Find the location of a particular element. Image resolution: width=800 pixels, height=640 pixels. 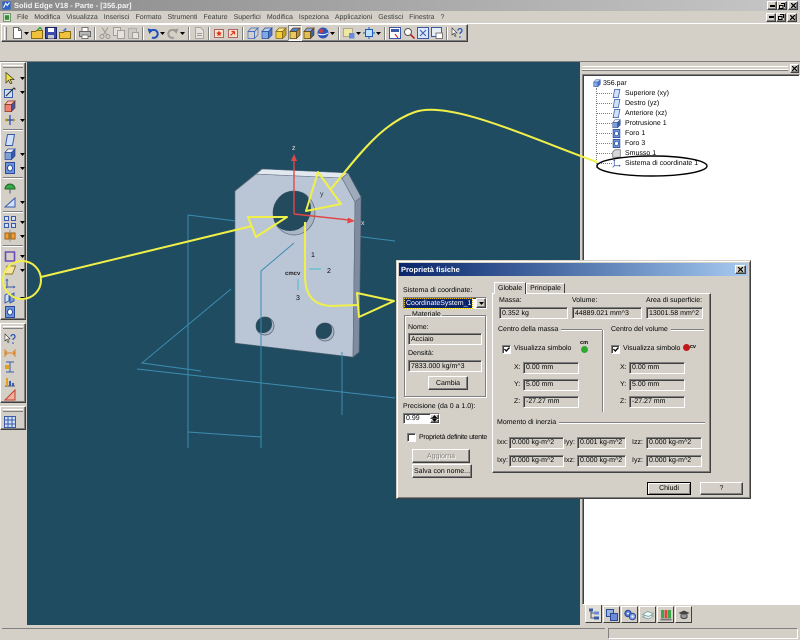

cross-arrows-icon is located at coordinates (10, 120).